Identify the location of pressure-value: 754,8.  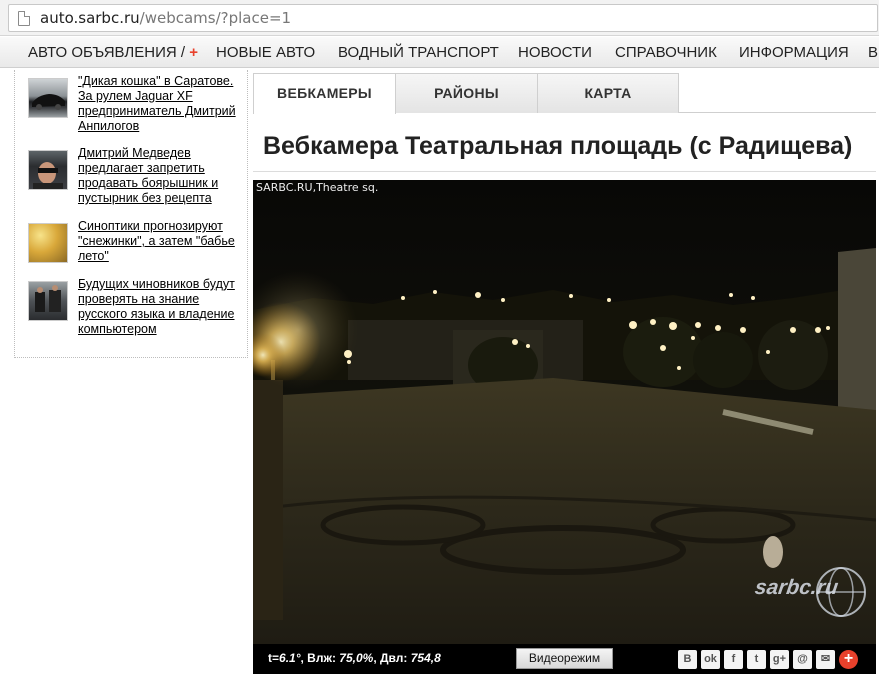
(425, 658).